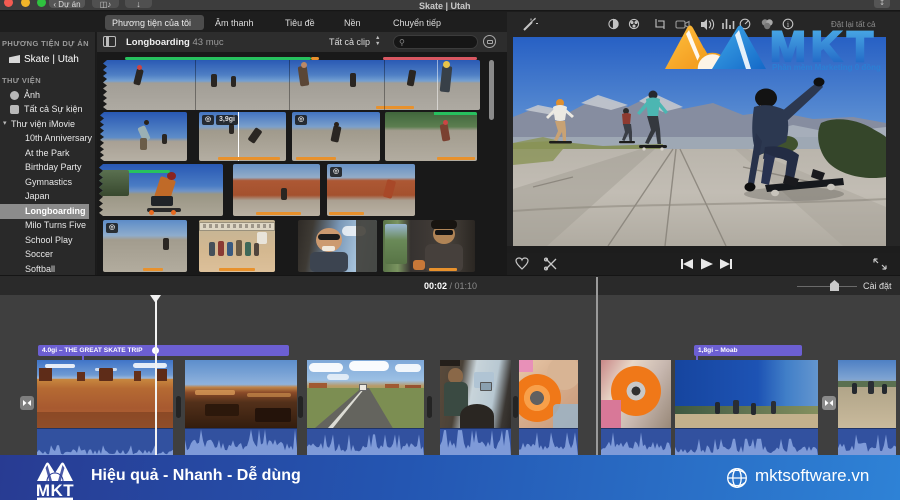  What do you see at coordinates (826, 67) in the screenshot?
I see `svg-text: Phần mềm Marketing 0 đồng` at bounding box center [826, 67].